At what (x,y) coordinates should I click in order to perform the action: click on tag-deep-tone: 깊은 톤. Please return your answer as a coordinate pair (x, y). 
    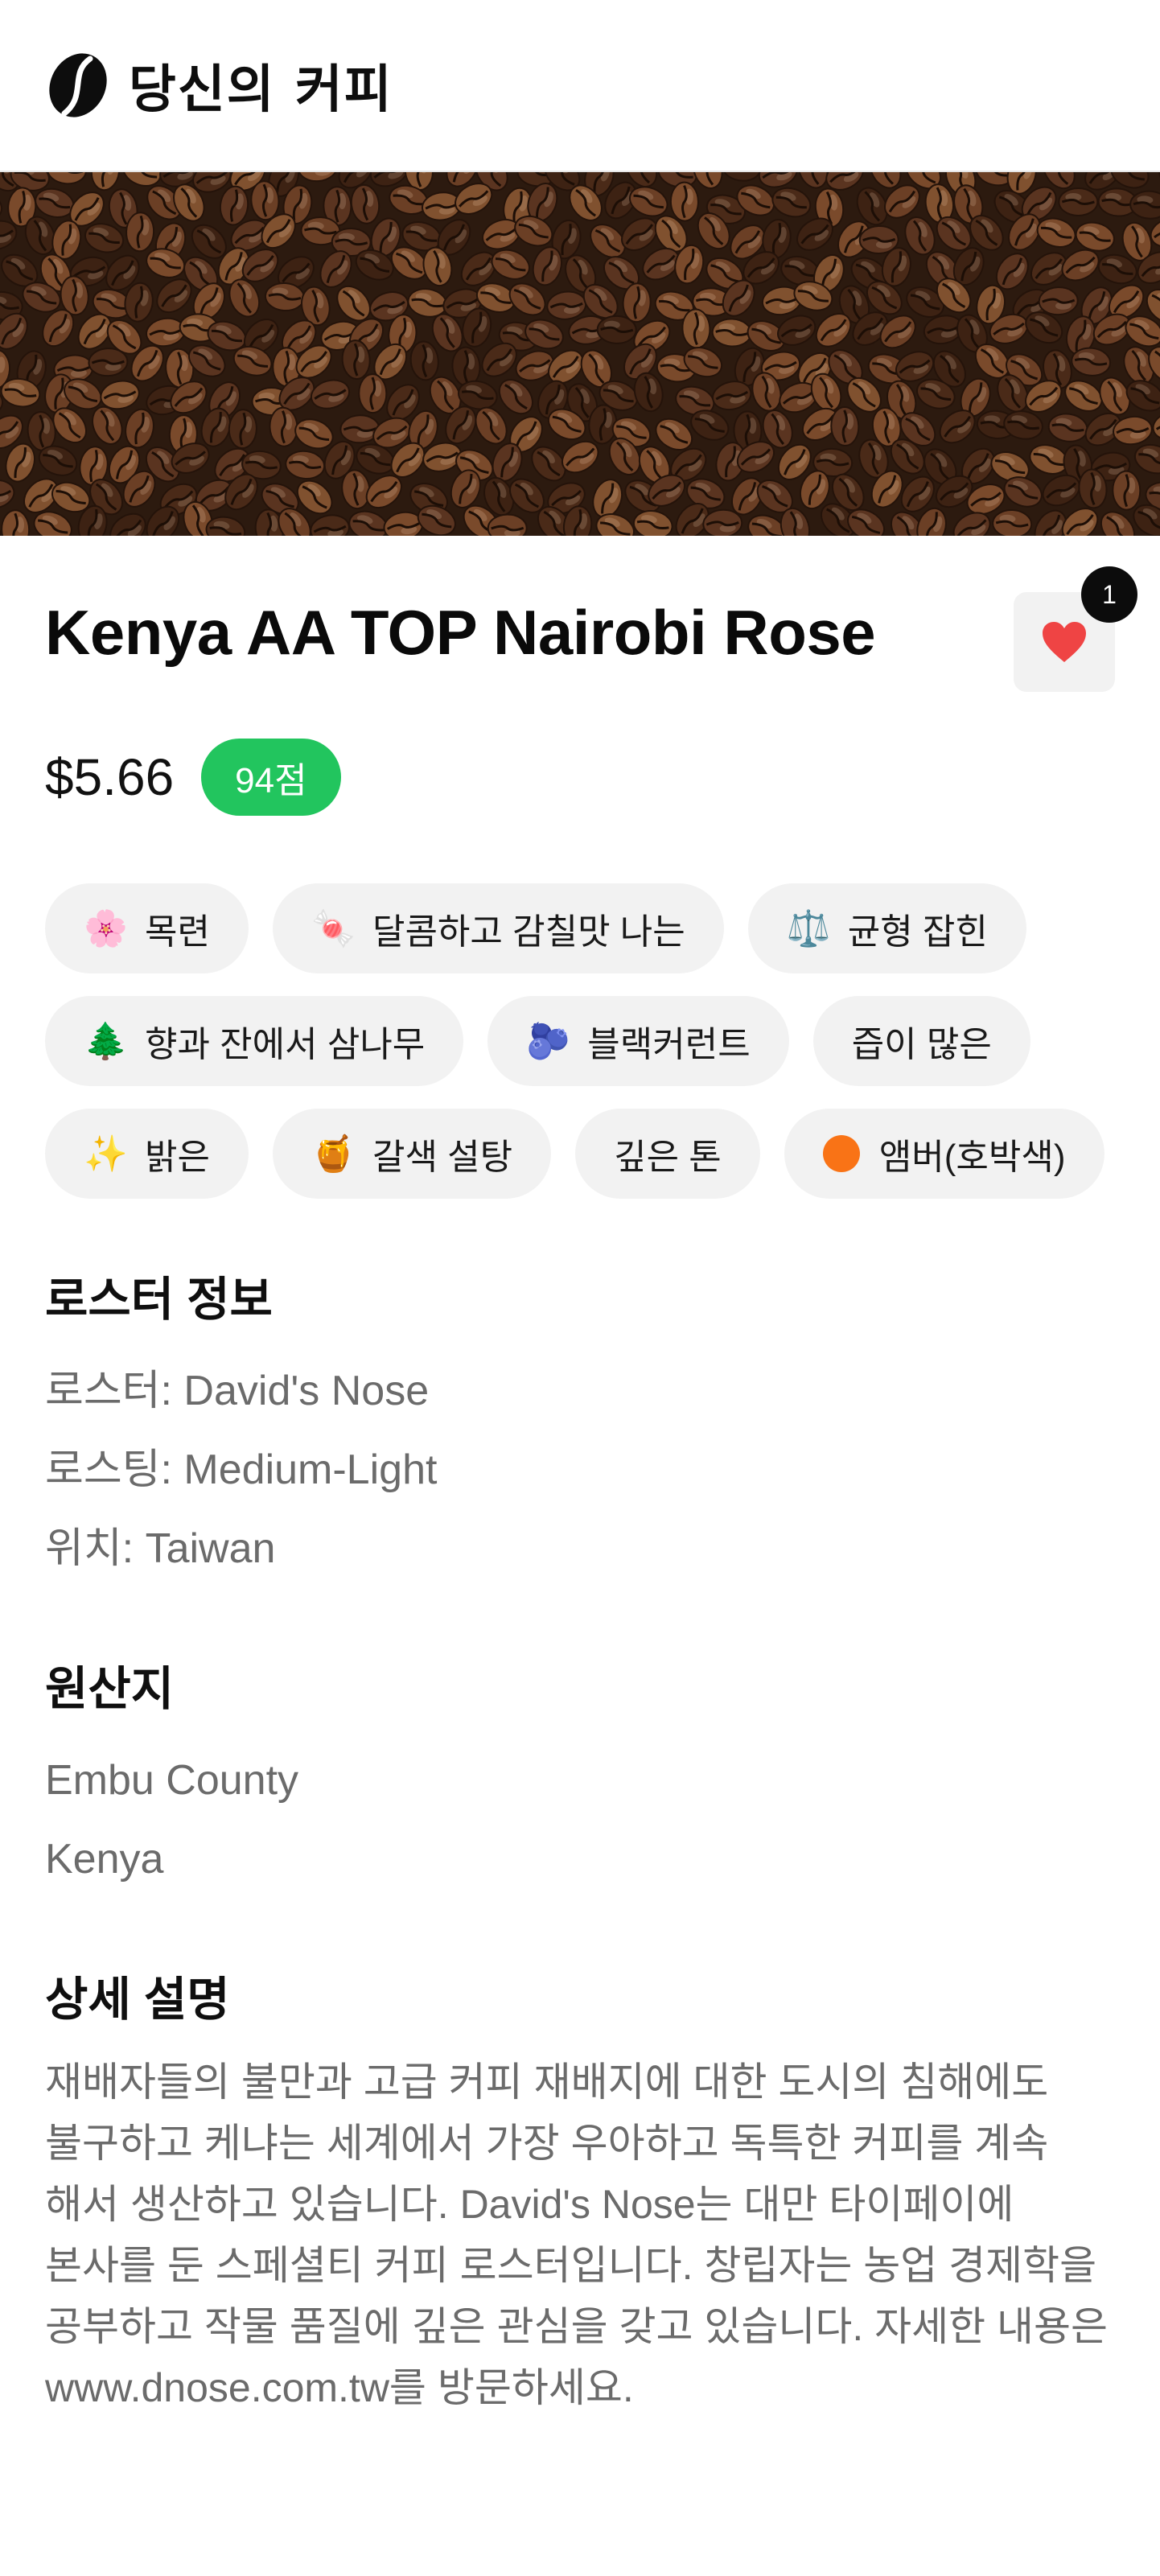
    Looking at the image, I should click on (667, 1154).